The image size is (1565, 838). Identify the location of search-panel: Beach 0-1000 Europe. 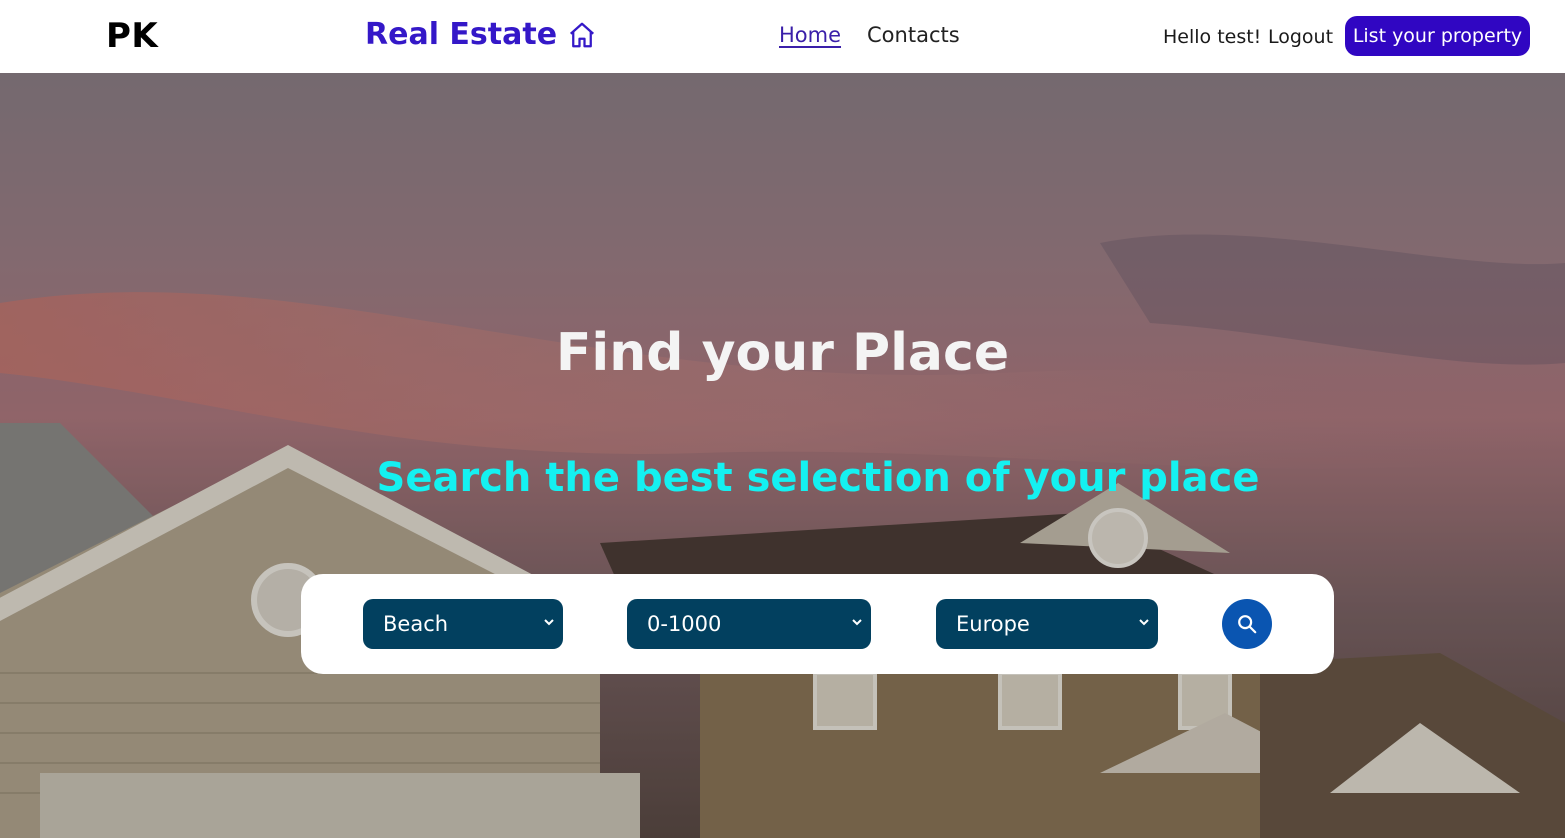
(817, 624).